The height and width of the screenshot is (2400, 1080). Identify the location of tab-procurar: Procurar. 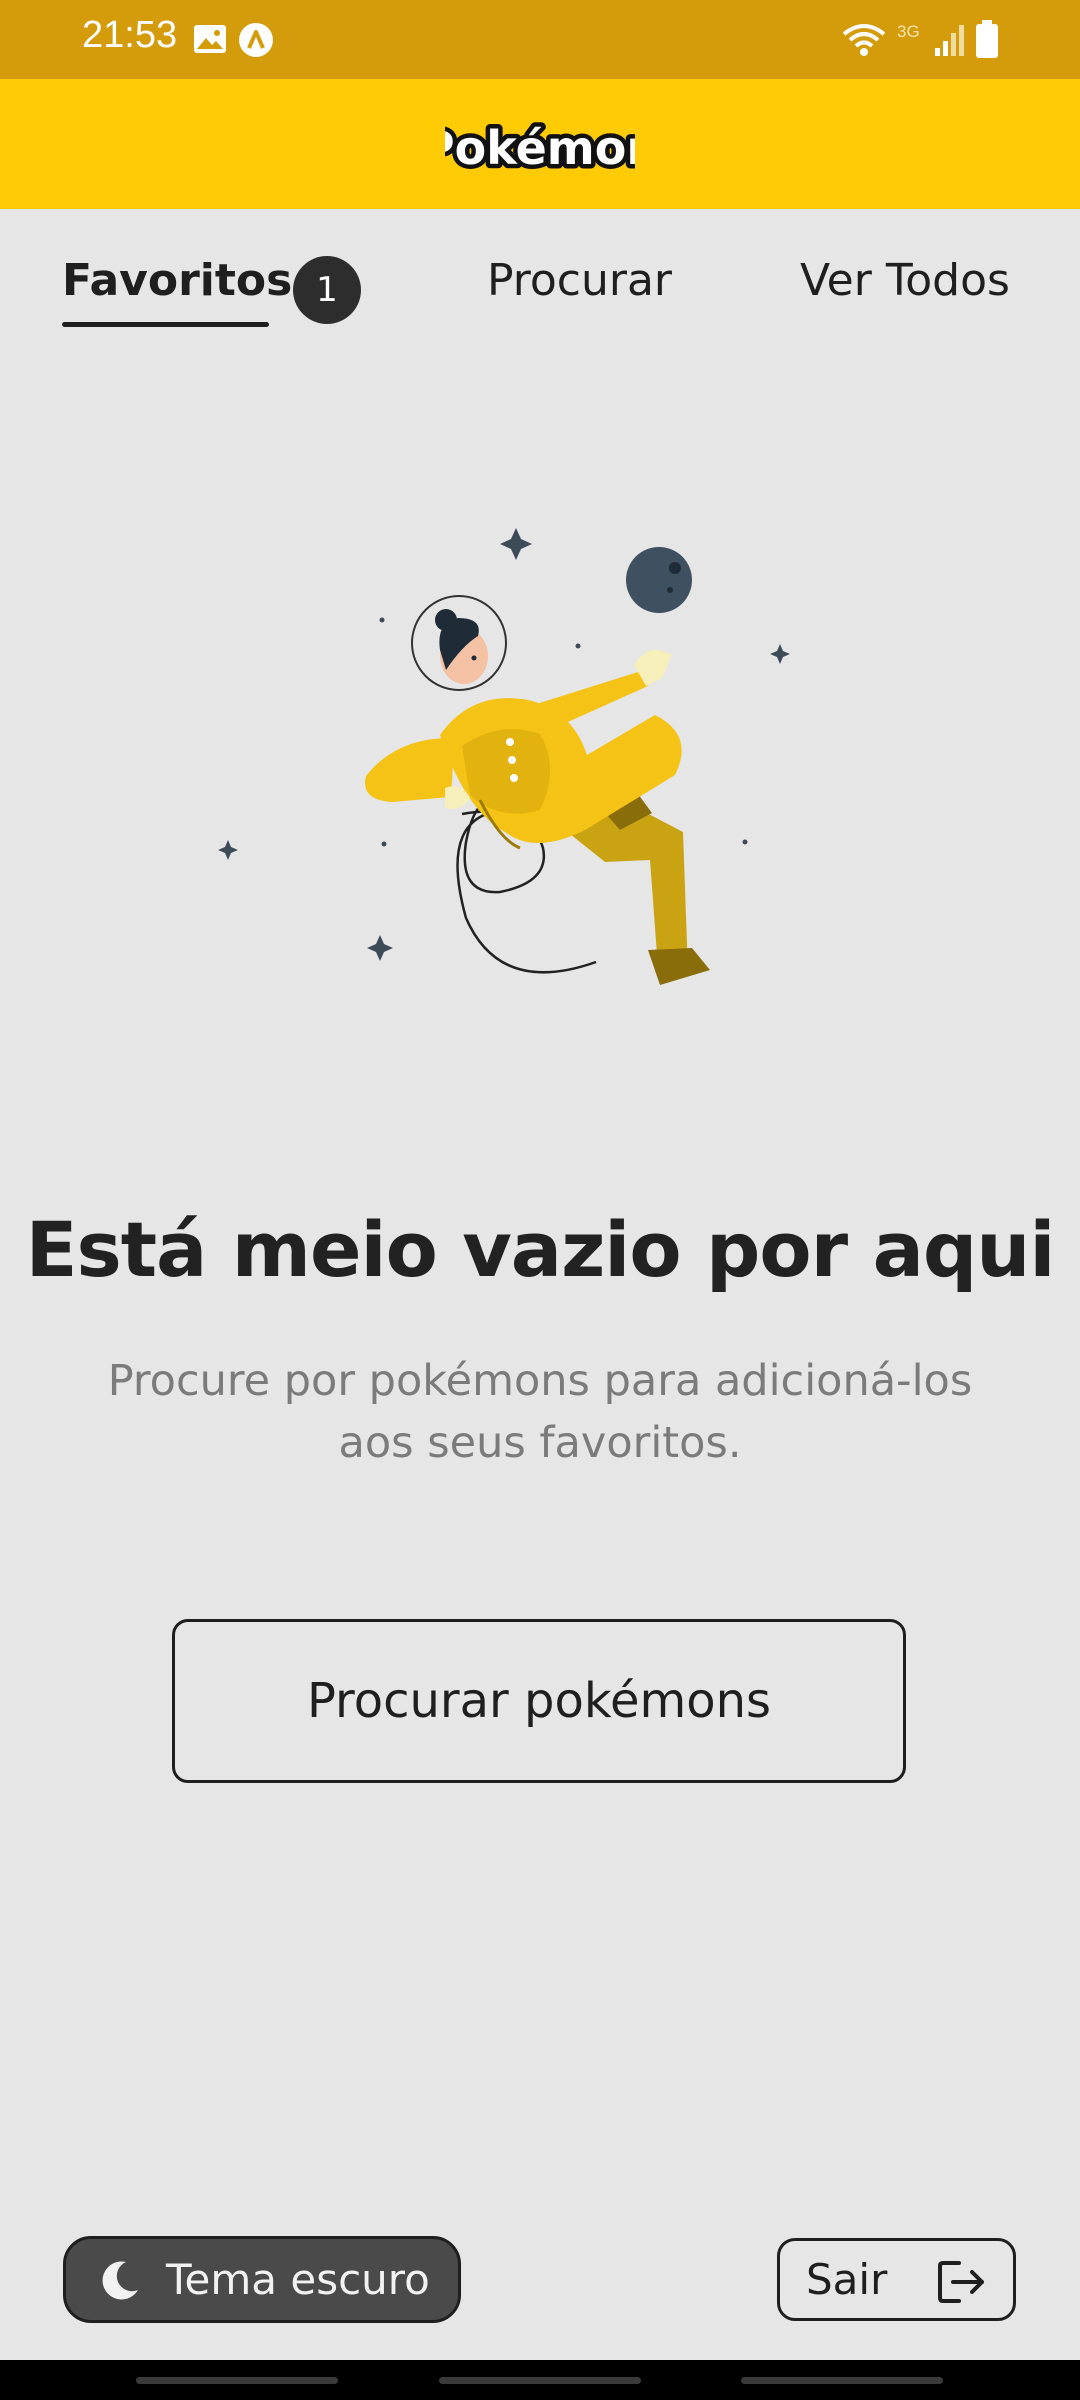
(579, 280).